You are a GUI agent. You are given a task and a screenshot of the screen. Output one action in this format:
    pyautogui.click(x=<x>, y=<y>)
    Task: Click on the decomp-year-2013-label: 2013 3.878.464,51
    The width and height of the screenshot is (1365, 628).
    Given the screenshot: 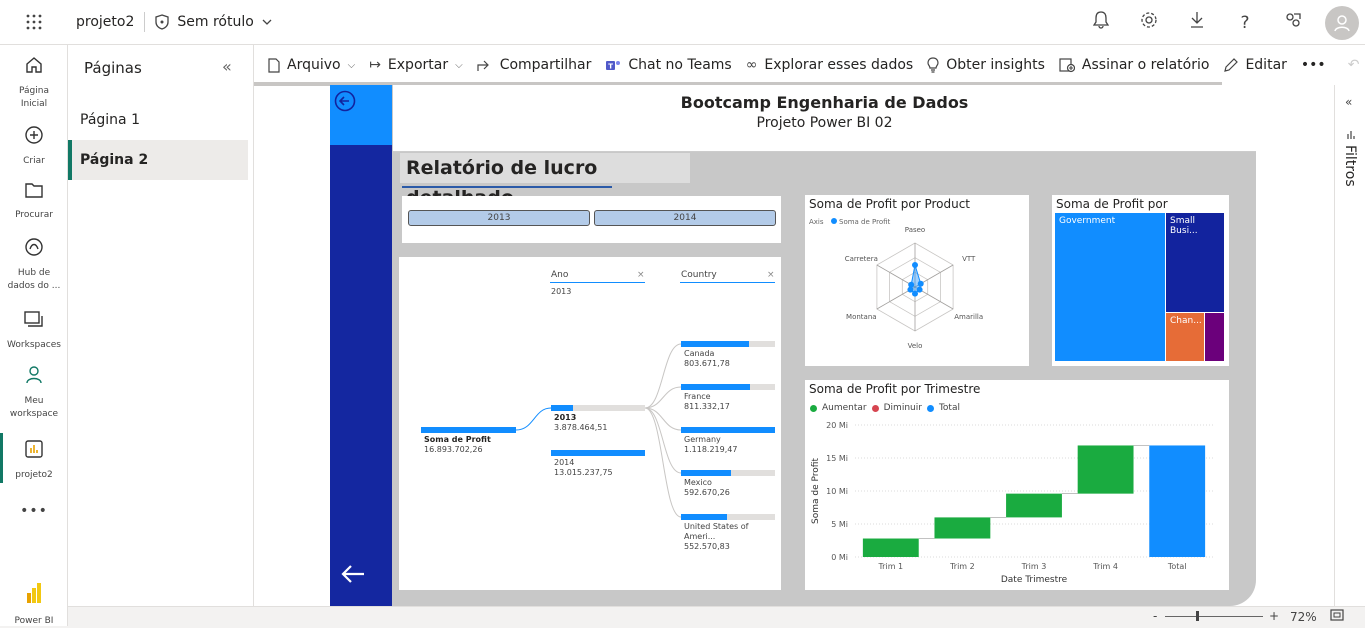 What is the action you would take?
    pyautogui.click(x=581, y=422)
    